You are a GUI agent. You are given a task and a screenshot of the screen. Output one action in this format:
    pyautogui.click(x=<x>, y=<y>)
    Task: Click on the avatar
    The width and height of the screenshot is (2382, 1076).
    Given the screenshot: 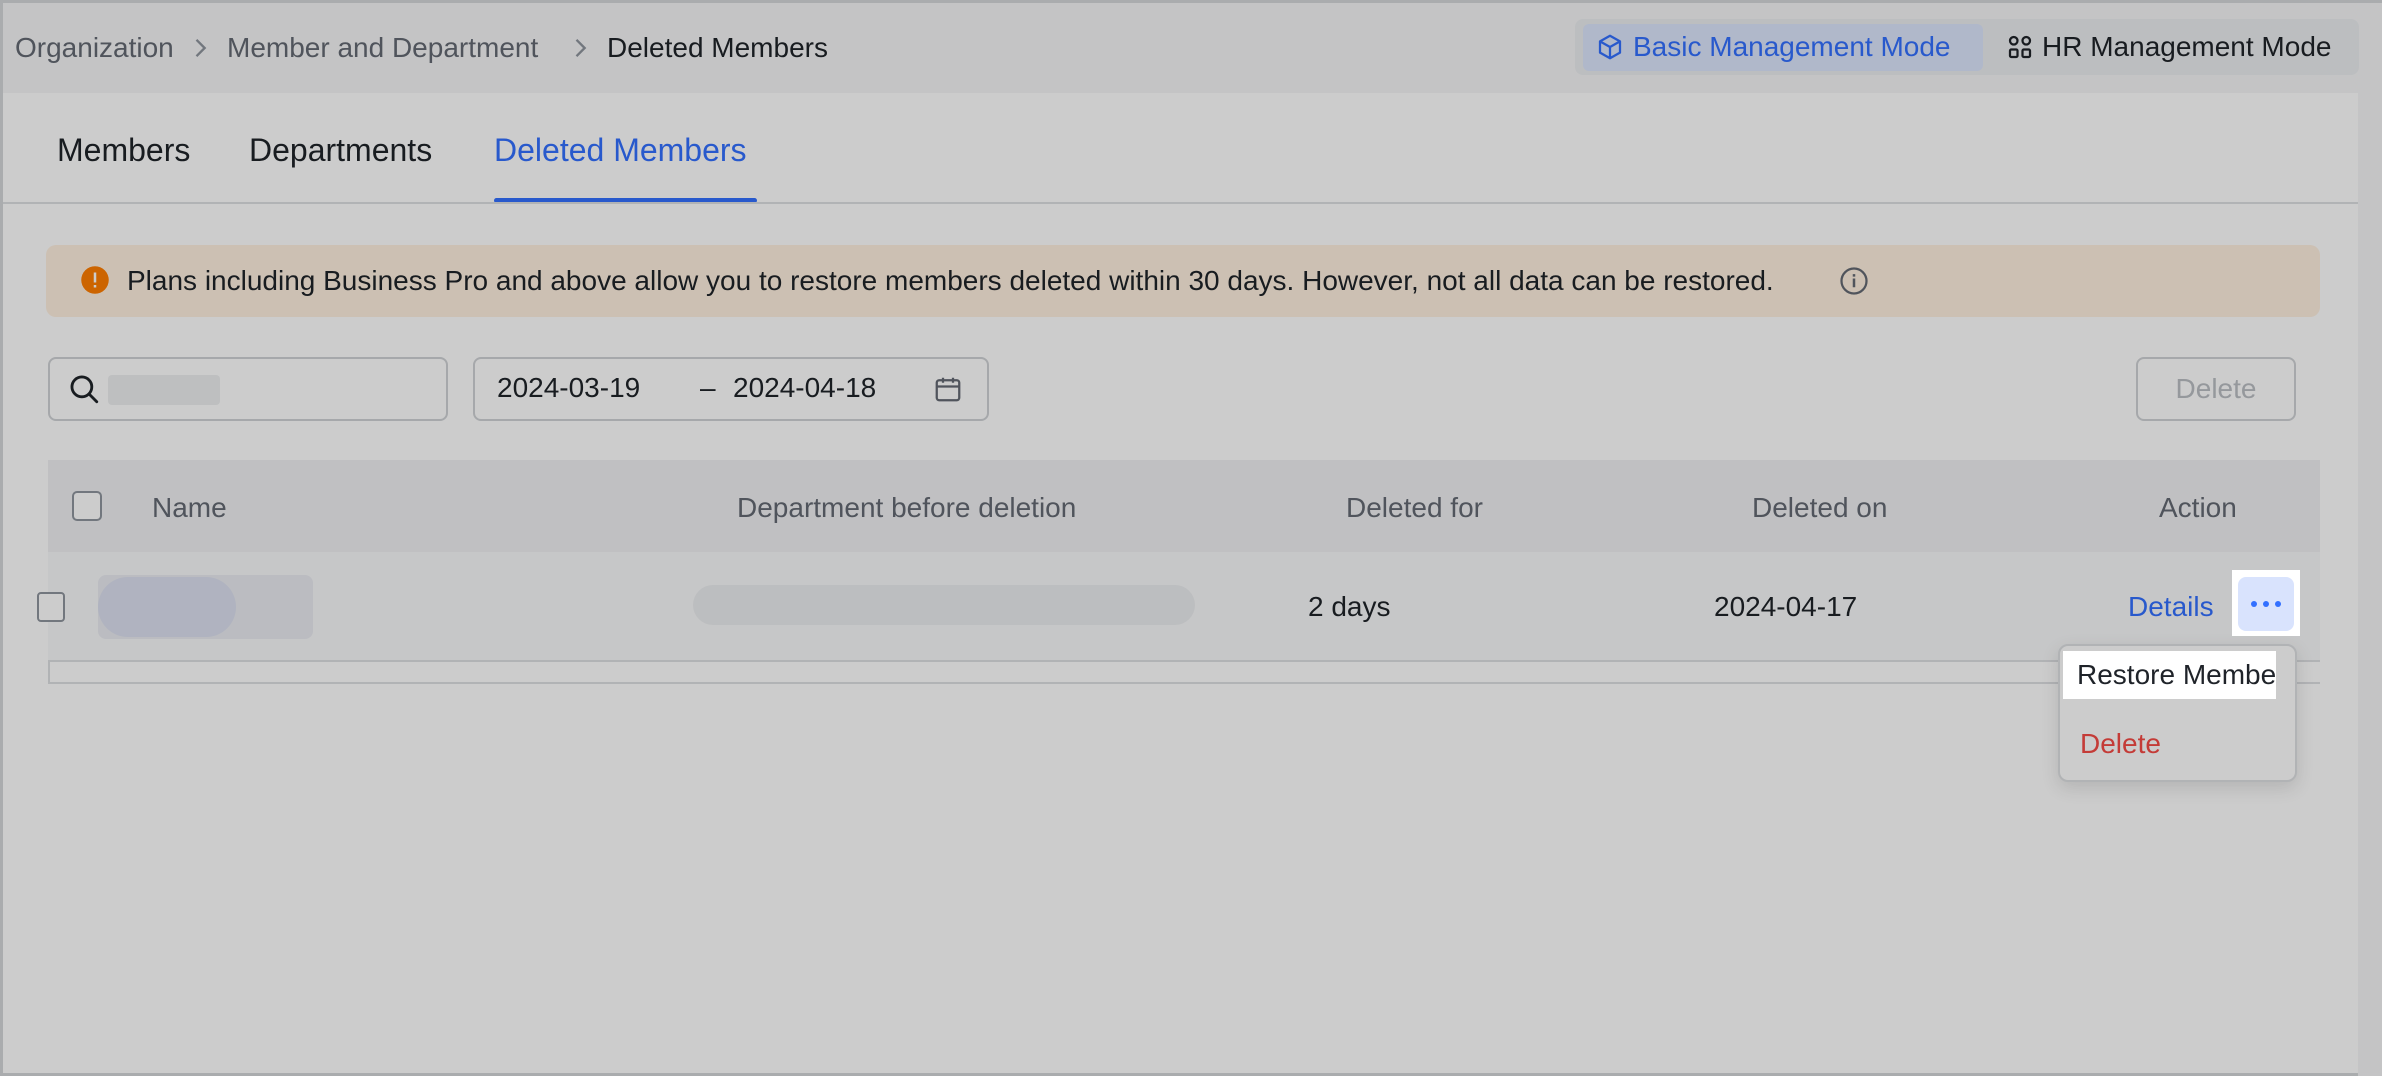 What is the action you would take?
    pyautogui.click(x=167, y=607)
    